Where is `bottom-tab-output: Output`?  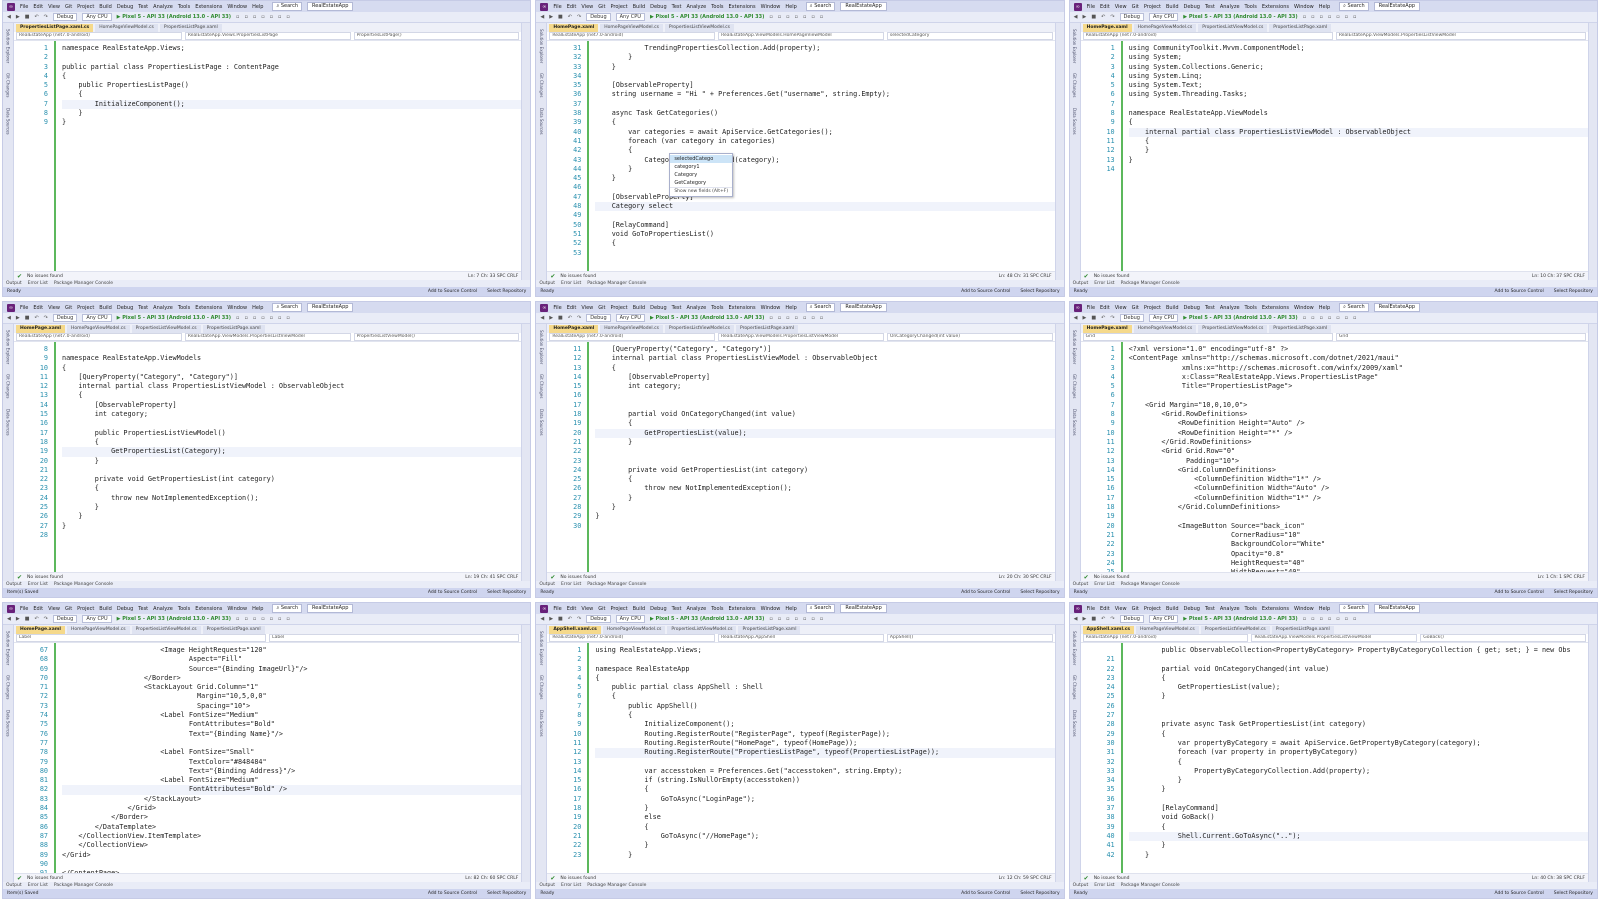 bottom-tab-output: Output is located at coordinates (14, 885).